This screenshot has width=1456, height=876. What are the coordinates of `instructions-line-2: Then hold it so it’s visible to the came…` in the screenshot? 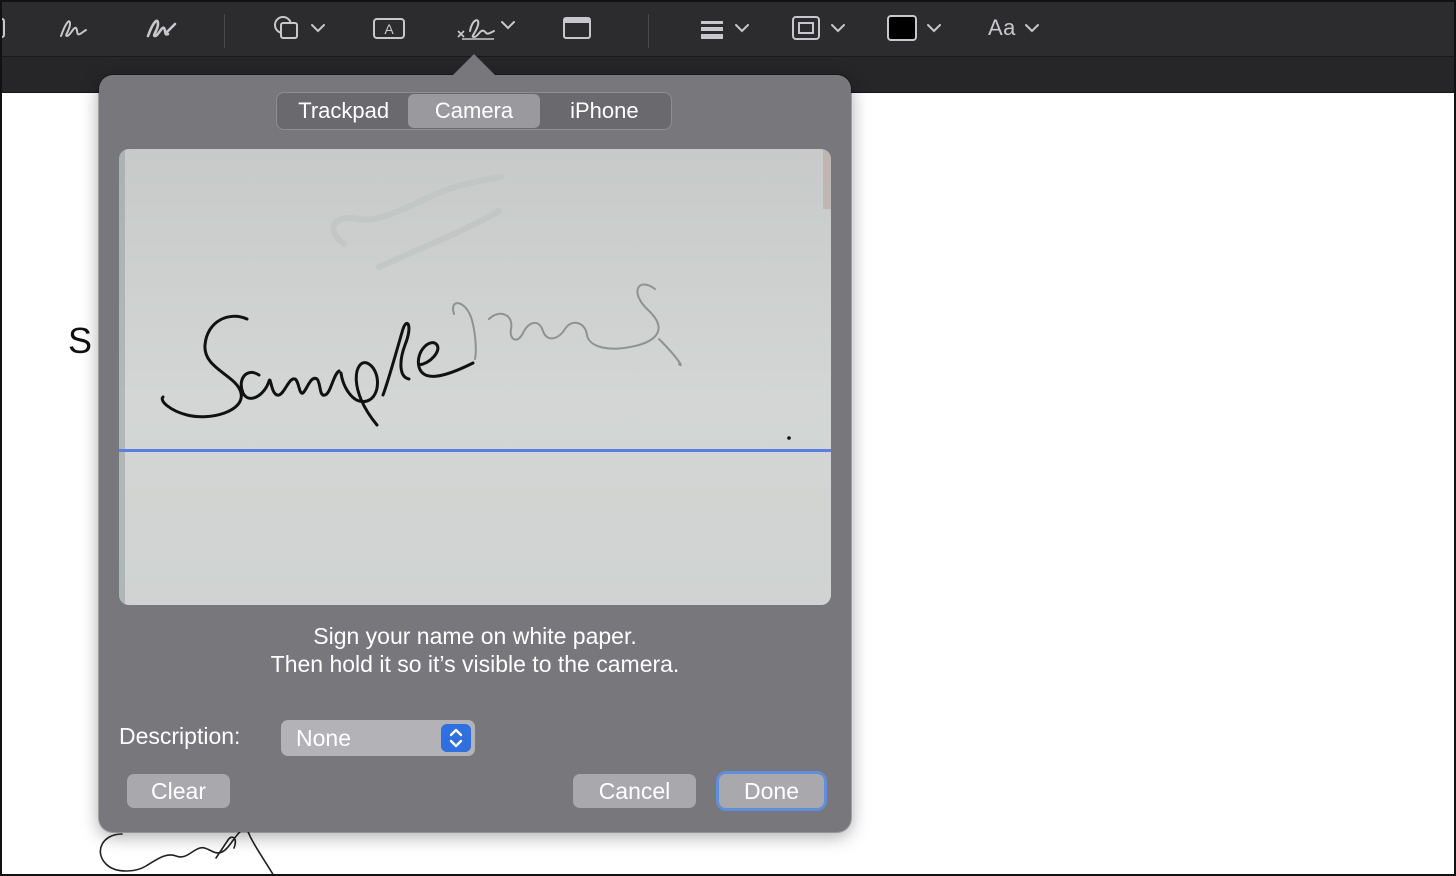 It's located at (475, 664).